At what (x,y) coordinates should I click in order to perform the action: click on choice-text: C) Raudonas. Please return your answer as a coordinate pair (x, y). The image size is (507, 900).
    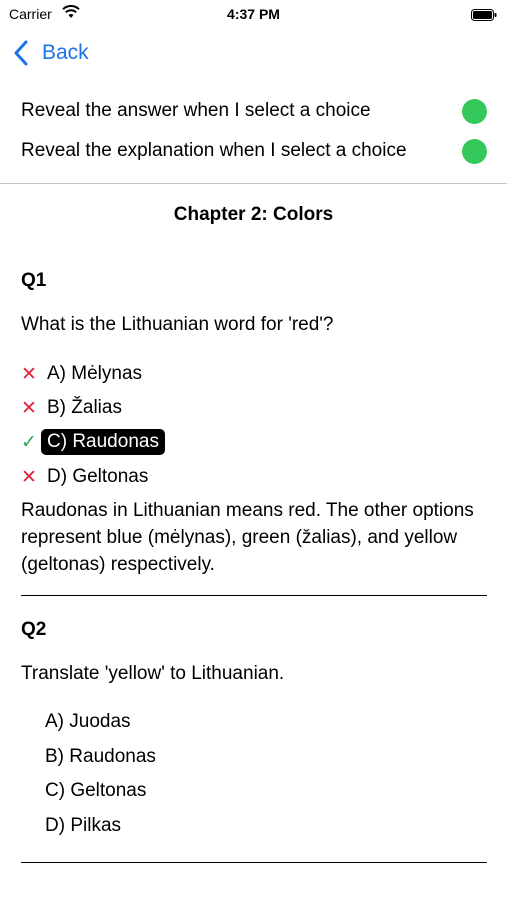
    Looking at the image, I should click on (103, 442).